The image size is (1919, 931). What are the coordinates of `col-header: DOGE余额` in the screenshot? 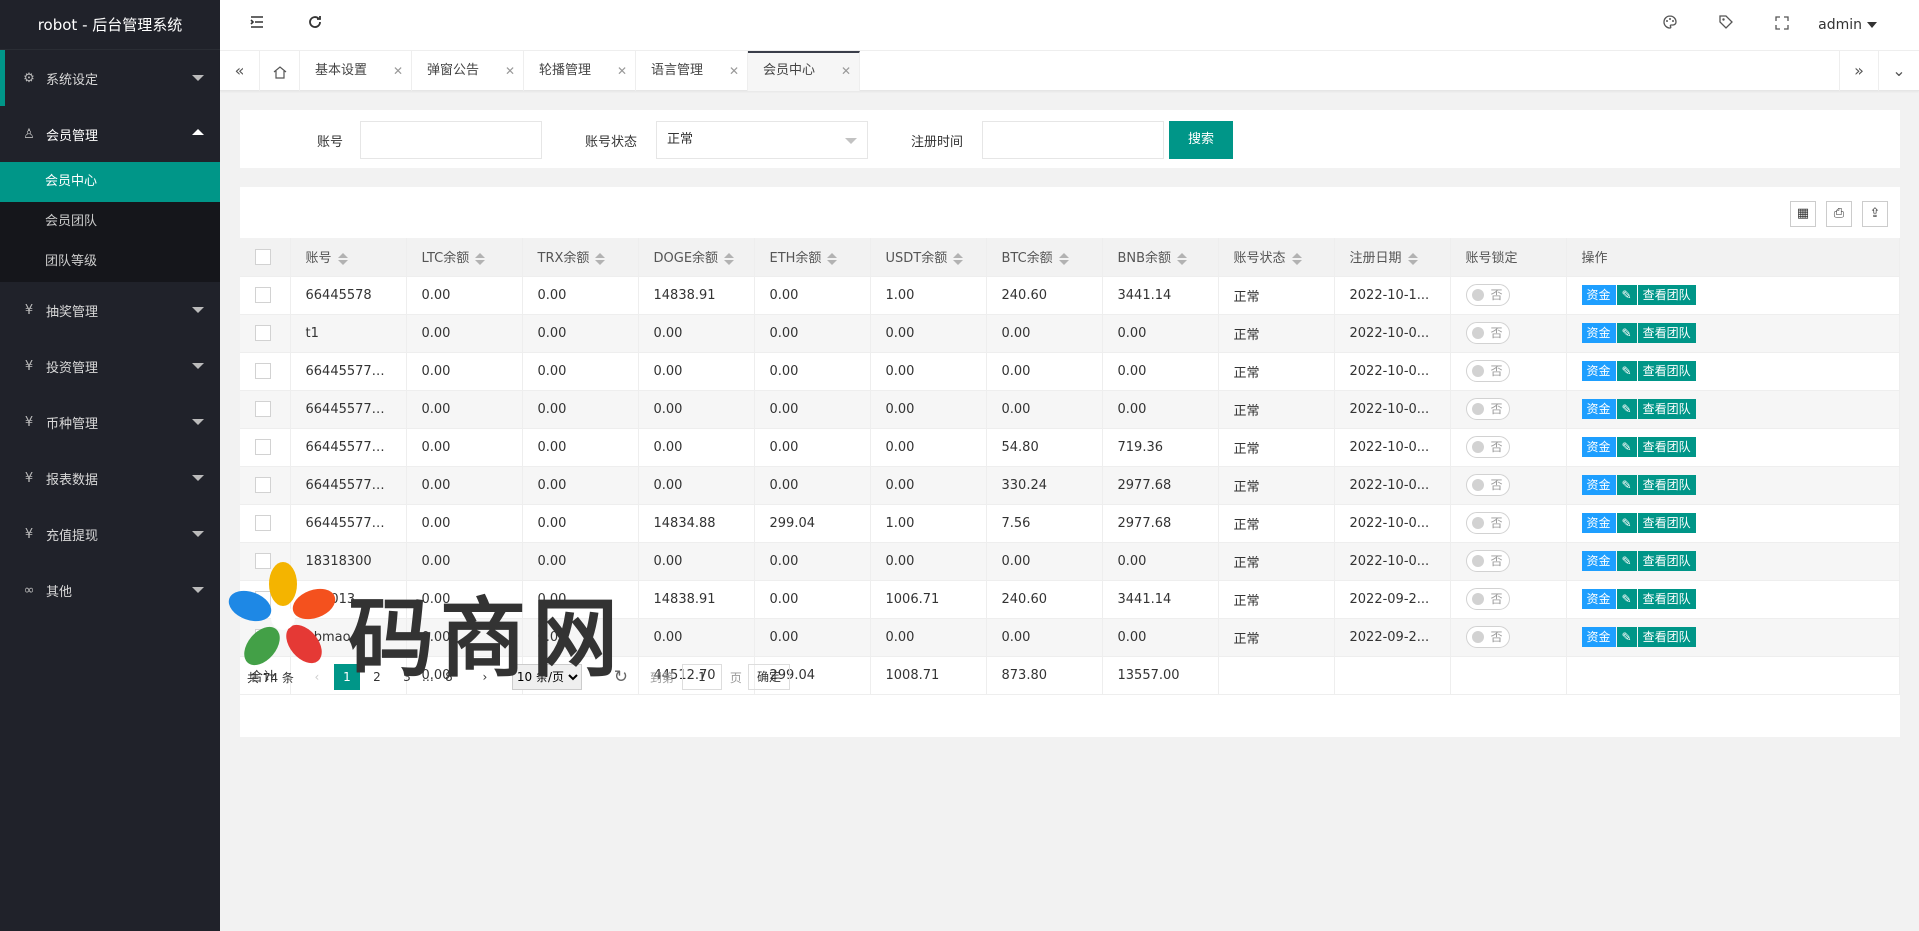 It's located at (696, 257).